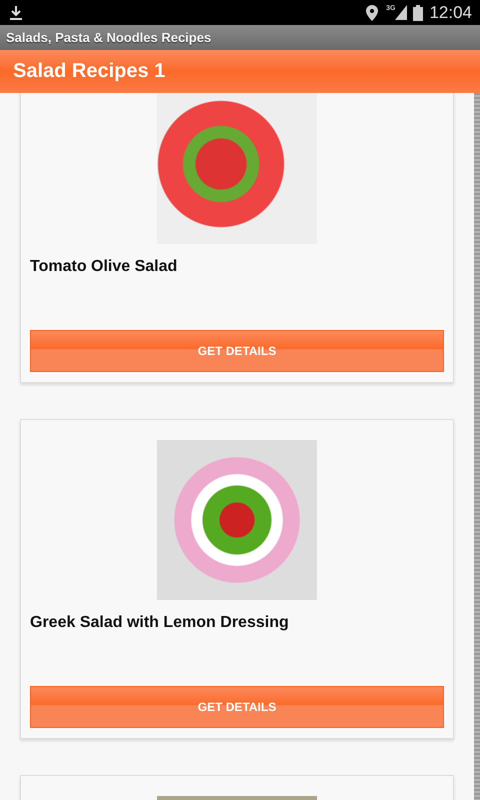 This screenshot has height=800, width=480. Describe the element at coordinates (104, 267) in the screenshot. I see `recipe-title: Tomato Olive Salad` at that location.